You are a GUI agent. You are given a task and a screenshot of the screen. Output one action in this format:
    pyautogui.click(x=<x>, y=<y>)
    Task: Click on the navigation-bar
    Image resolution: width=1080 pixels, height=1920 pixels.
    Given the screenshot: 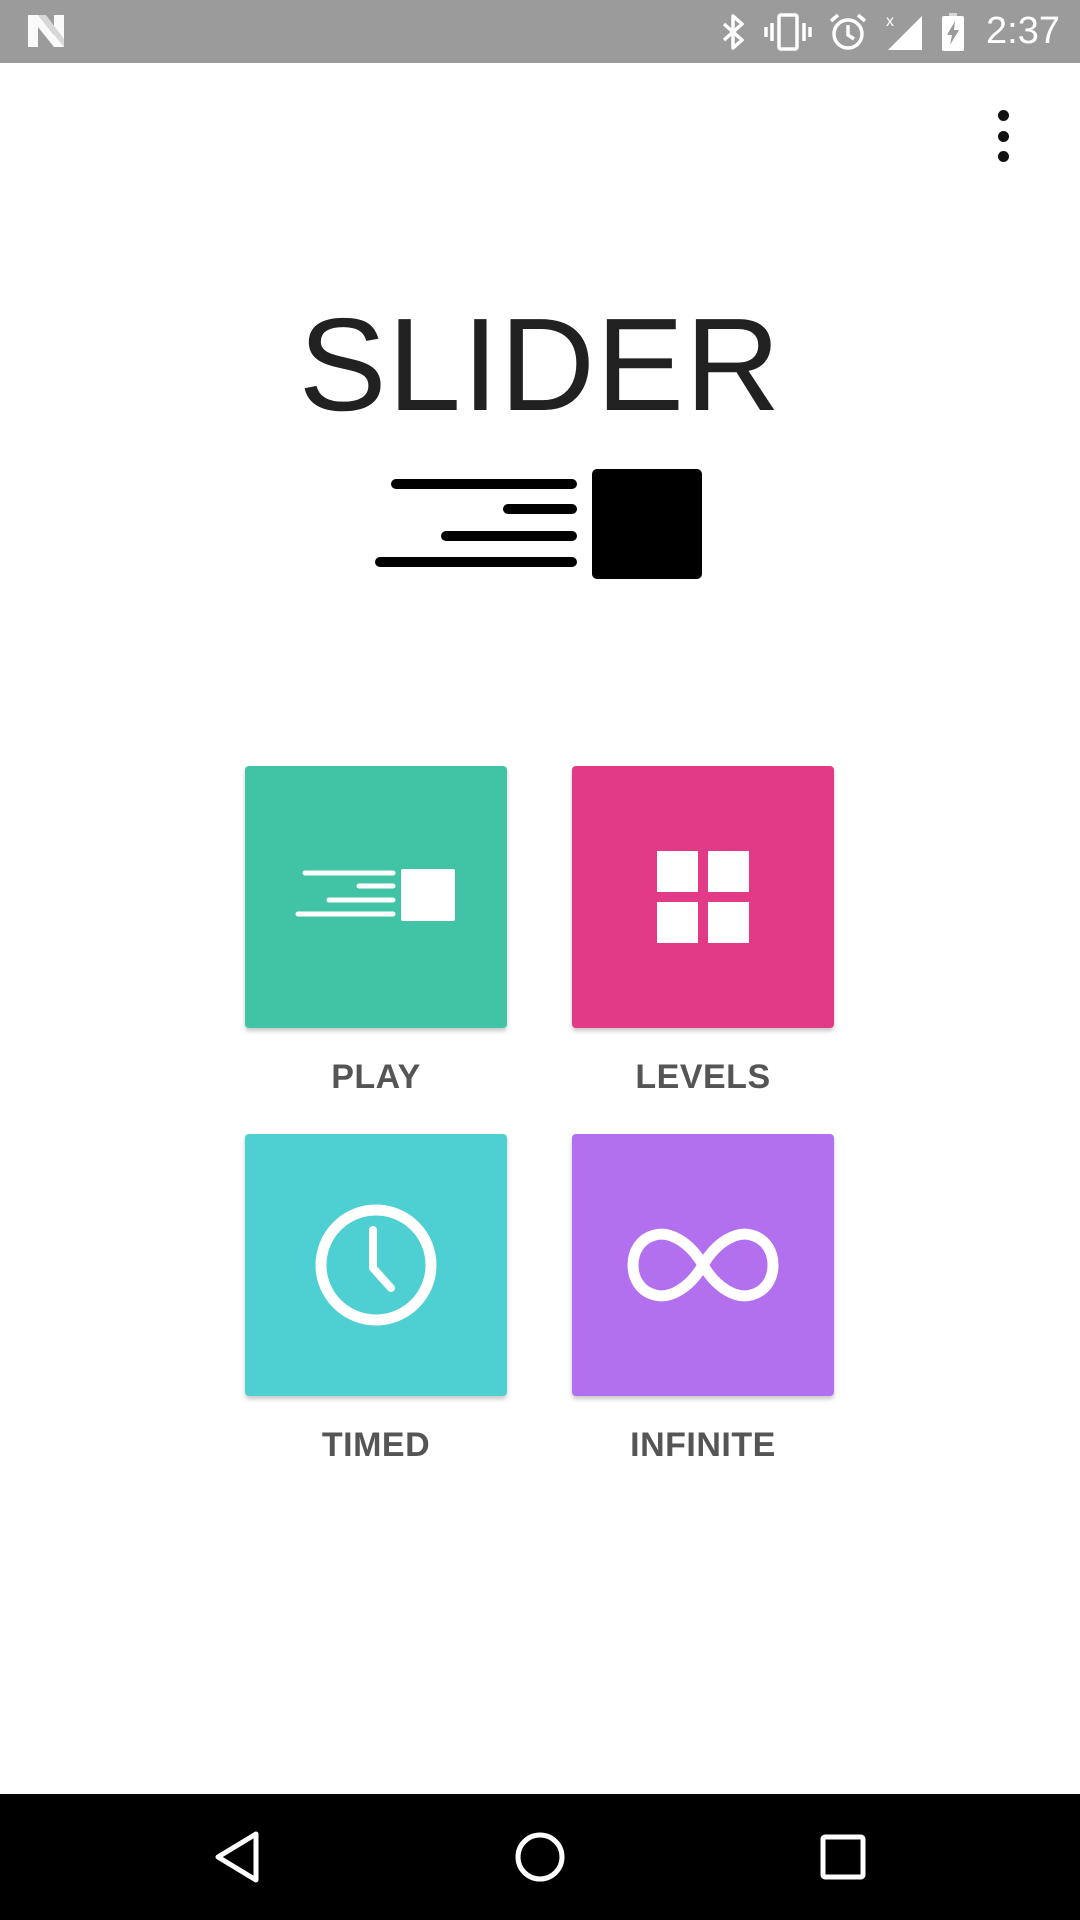 What is the action you would take?
    pyautogui.click(x=540, y=1857)
    